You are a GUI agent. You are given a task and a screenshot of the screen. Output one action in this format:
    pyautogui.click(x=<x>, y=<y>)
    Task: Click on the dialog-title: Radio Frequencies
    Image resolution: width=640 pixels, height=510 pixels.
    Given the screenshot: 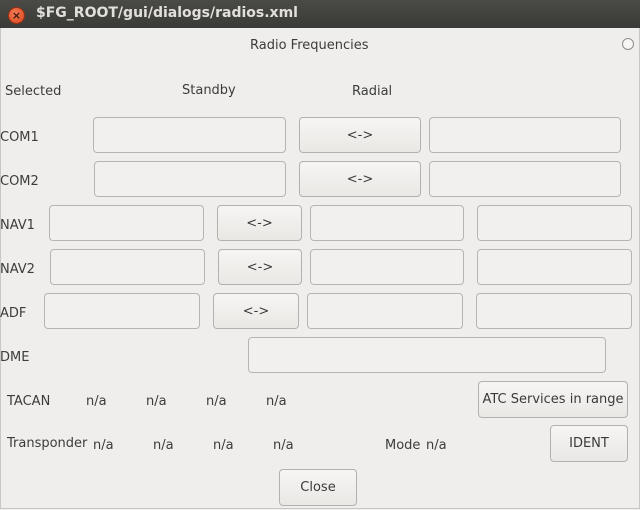 What is the action you would take?
    pyautogui.click(x=309, y=45)
    